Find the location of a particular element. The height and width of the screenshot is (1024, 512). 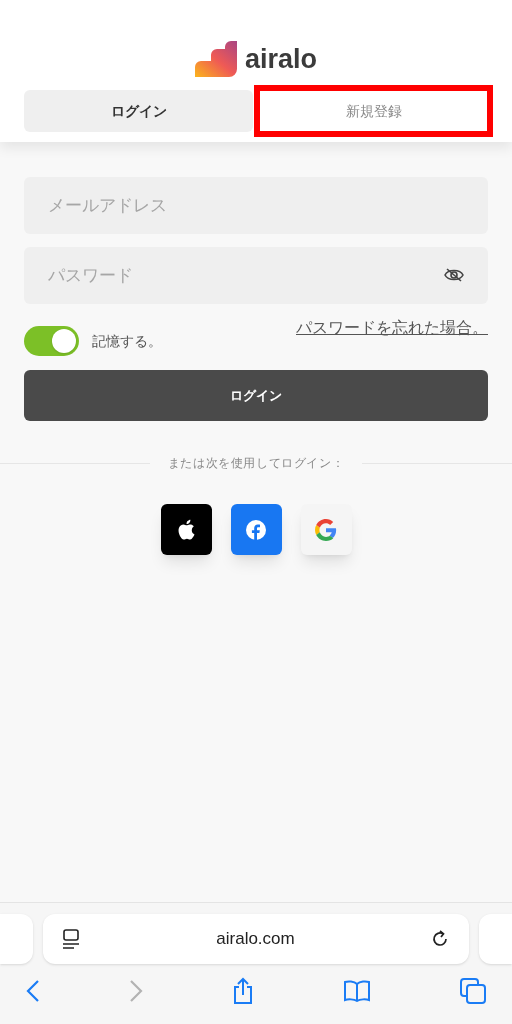

divider-text: または次を使用してログイン： is located at coordinates (256, 463).